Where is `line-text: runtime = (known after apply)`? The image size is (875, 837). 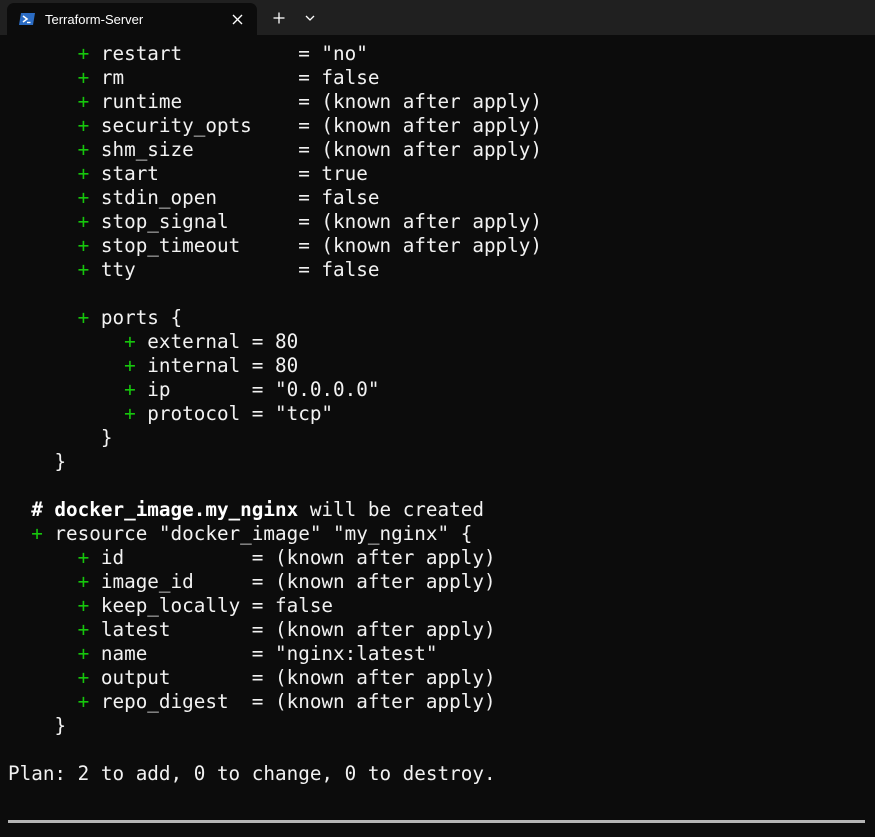
line-text: runtime = (known after apply) is located at coordinates (315, 101).